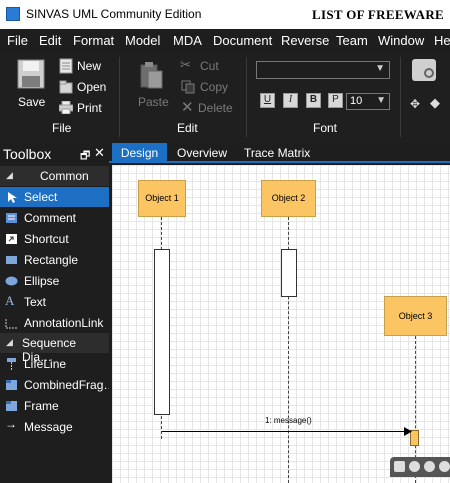 This screenshot has width=450, height=483. I want to click on find-button, so click(424, 70).